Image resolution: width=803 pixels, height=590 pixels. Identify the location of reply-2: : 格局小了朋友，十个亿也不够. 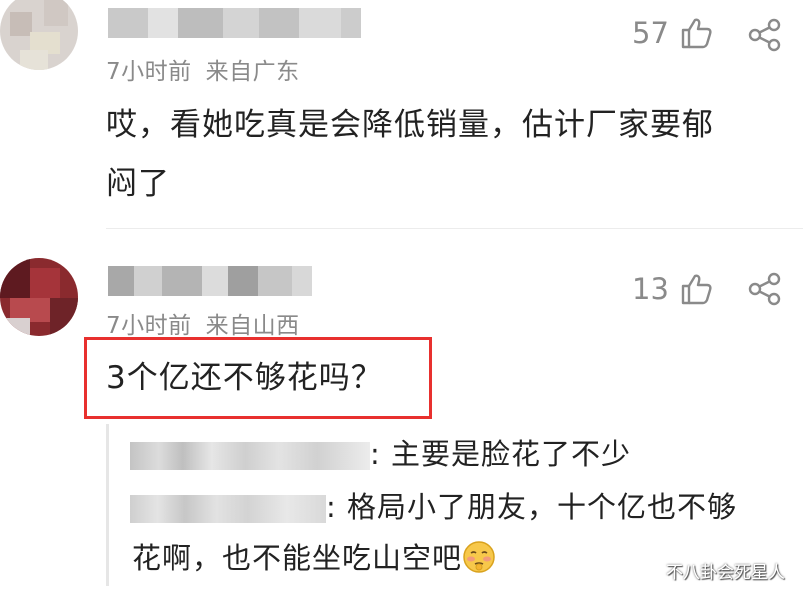
(433, 507).